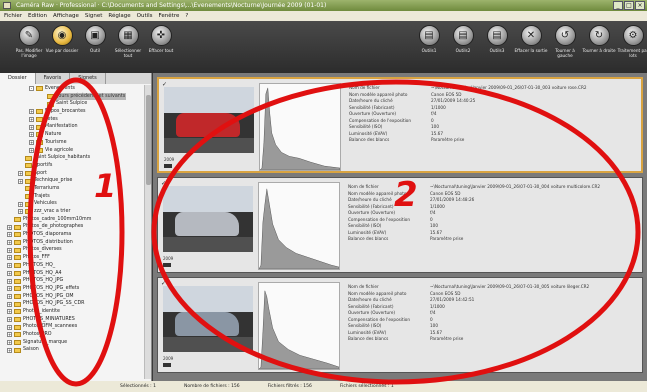 This screenshot has height=392, width=647. Describe the element at coordinates (72, 297) in the screenshot. I see `tree-node: + PHOTOS_HQ_JPG_OM` at that location.